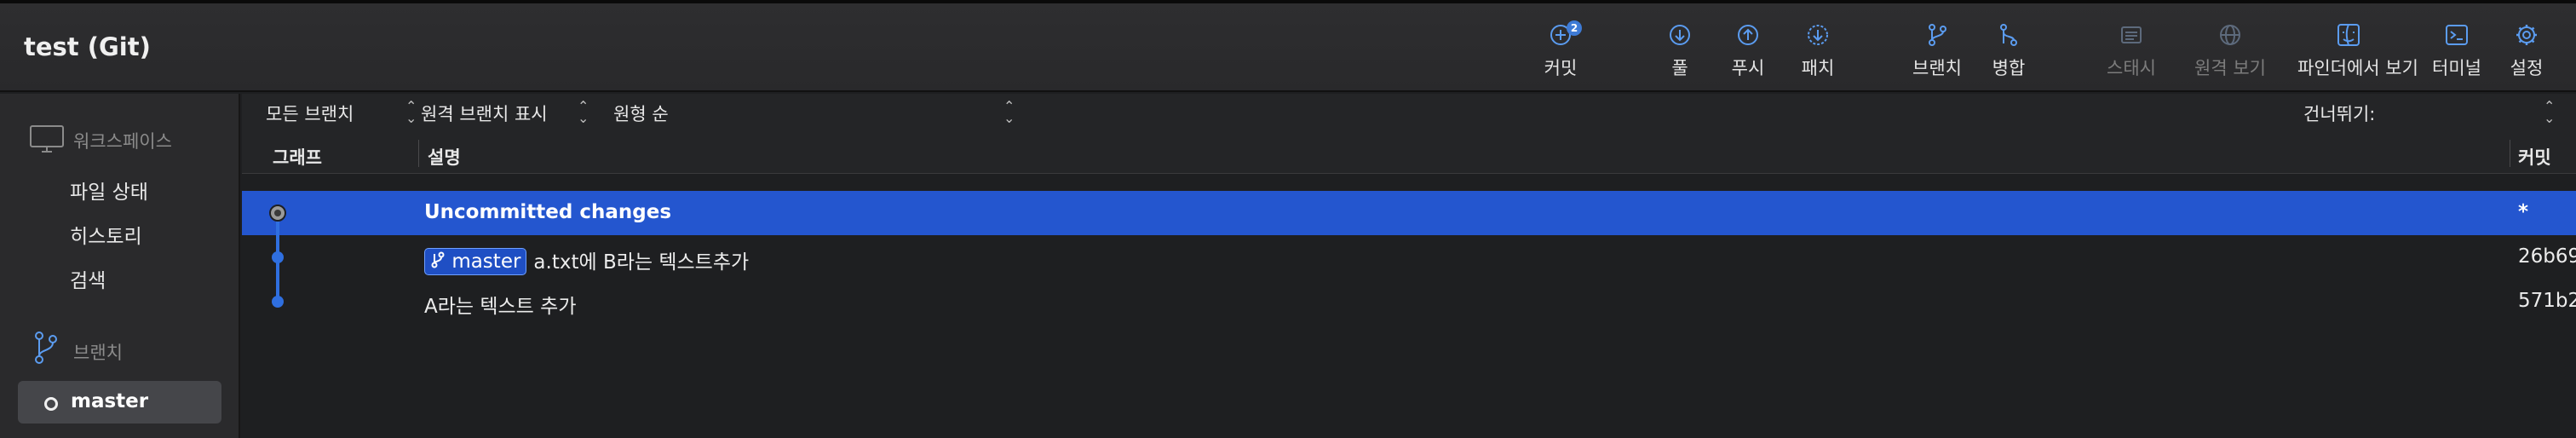 The image size is (2576, 438). Describe the element at coordinates (1409, 114) in the screenshot. I see `filter-bar: 모든 브랜치 ⌃ ⌄ 원격 브랜치 표시 ⌃ ⌄ 원형 순 ⌃ ⌄ 건너뛰기: ⌃ ⌄` at that location.